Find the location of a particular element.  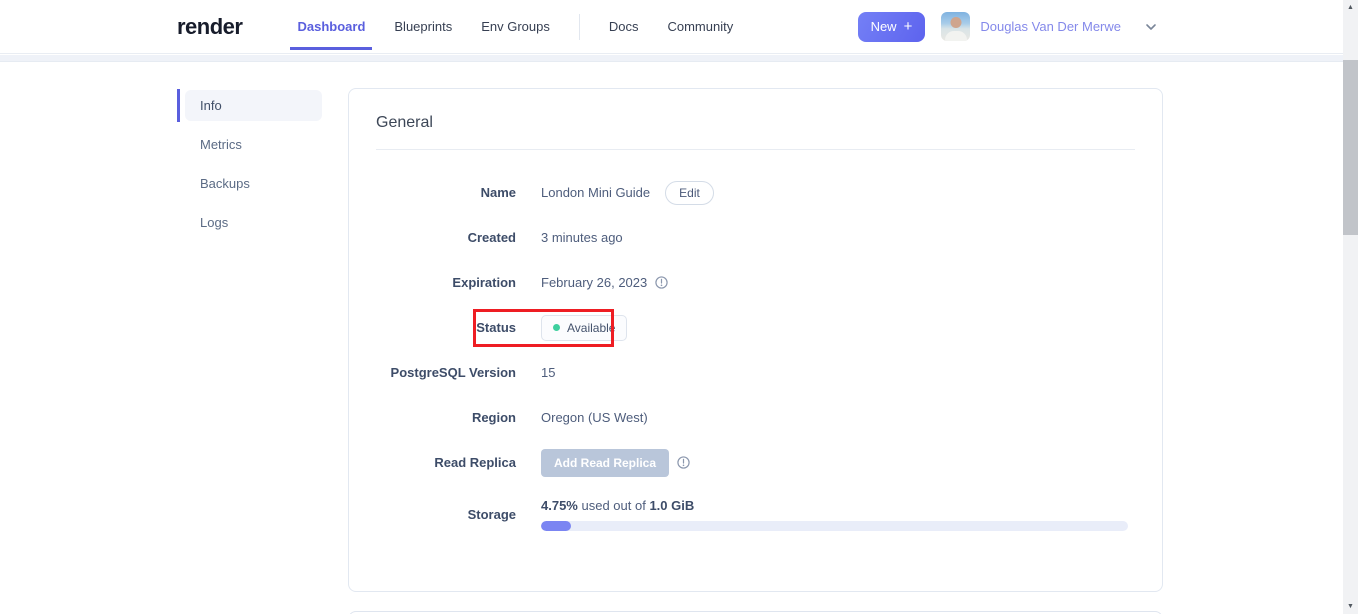

nav-divider is located at coordinates (579, 26).